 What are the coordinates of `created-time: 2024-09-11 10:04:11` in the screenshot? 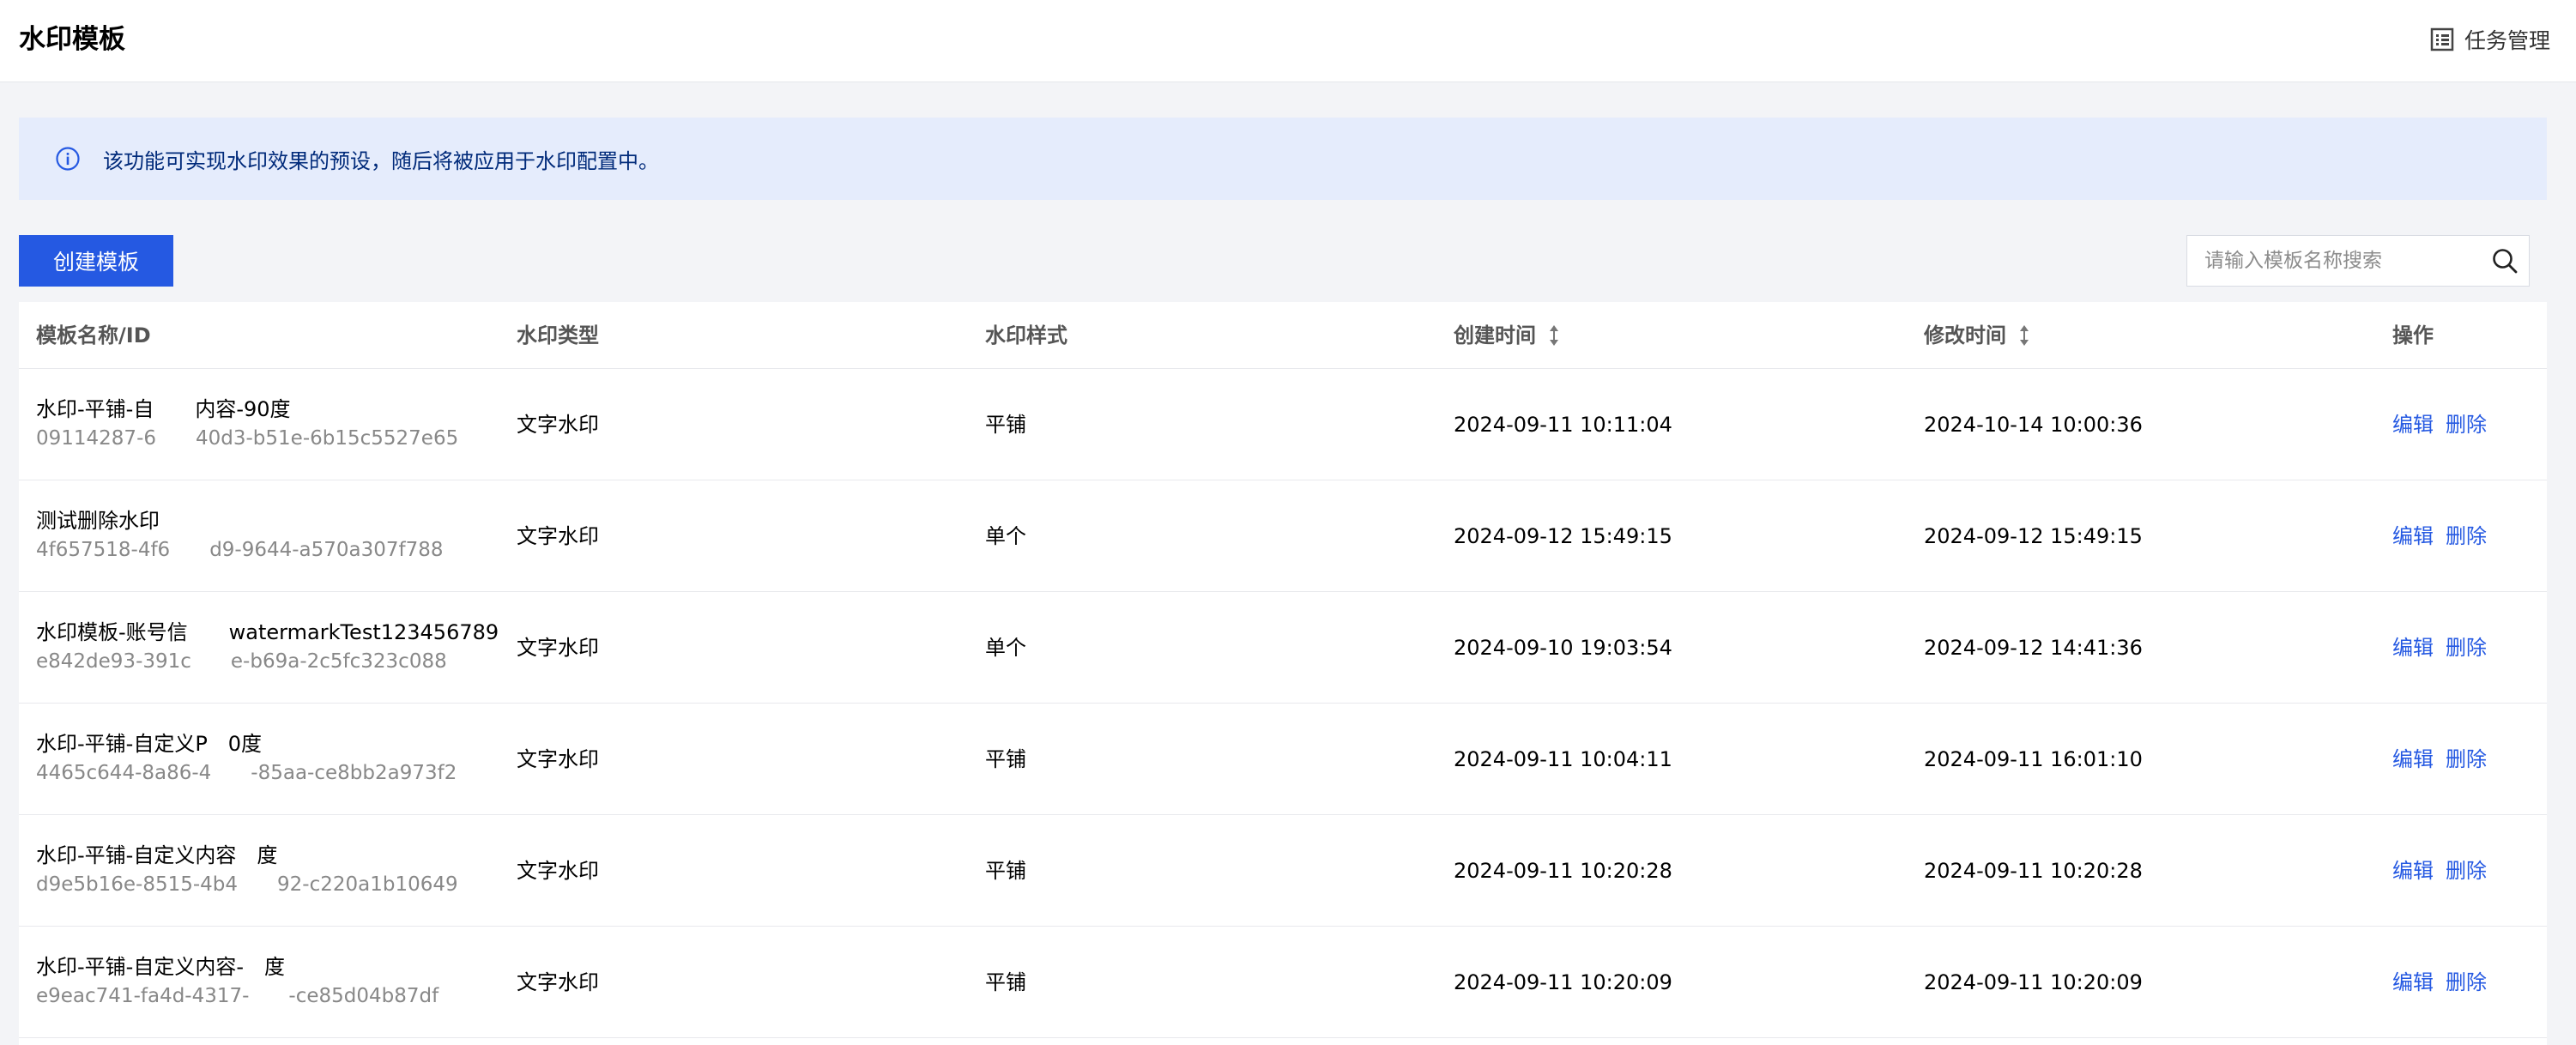 It's located at (1563, 759).